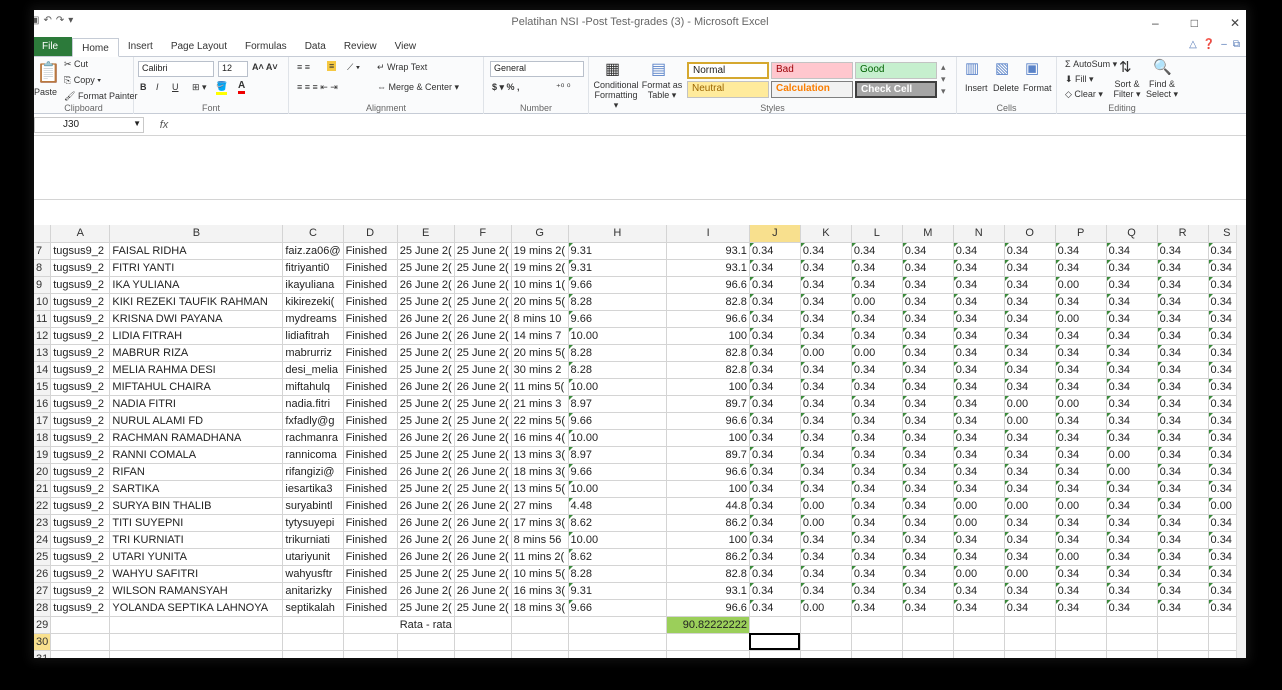  Describe the element at coordinates (662, 90) in the screenshot. I see `format-as-table-button: Format as Table ▾` at that location.